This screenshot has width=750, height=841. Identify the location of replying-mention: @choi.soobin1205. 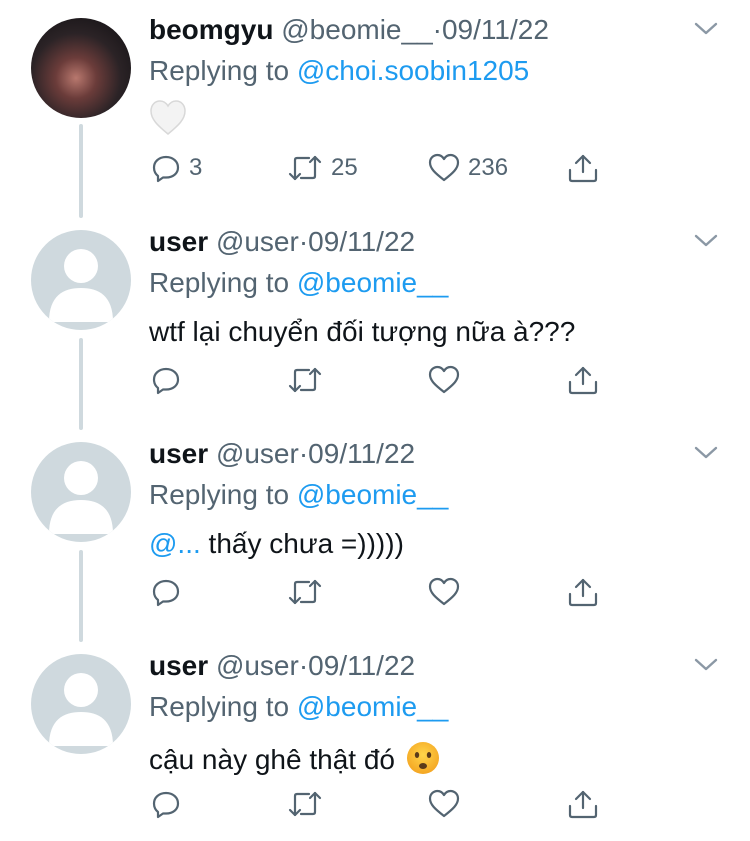
(413, 70).